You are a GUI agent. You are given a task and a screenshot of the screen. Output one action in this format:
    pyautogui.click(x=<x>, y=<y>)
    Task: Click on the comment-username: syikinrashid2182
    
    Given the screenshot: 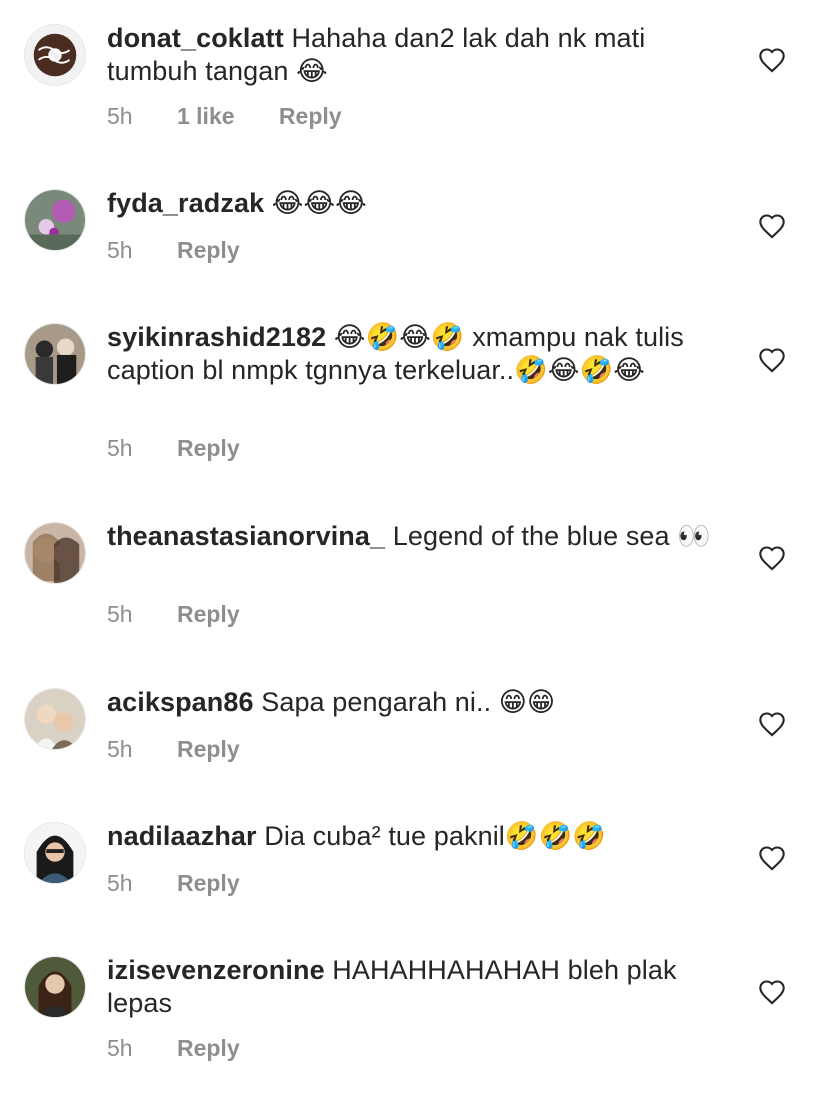 What is the action you would take?
    pyautogui.click(x=216, y=337)
    